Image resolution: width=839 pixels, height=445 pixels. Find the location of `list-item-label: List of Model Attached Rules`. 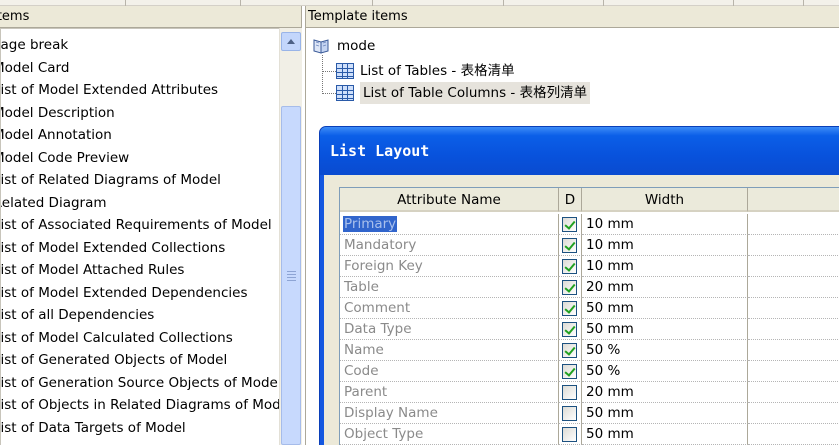

list-item-label: List of Model Attached Rules is located at coordinates (92, 270).